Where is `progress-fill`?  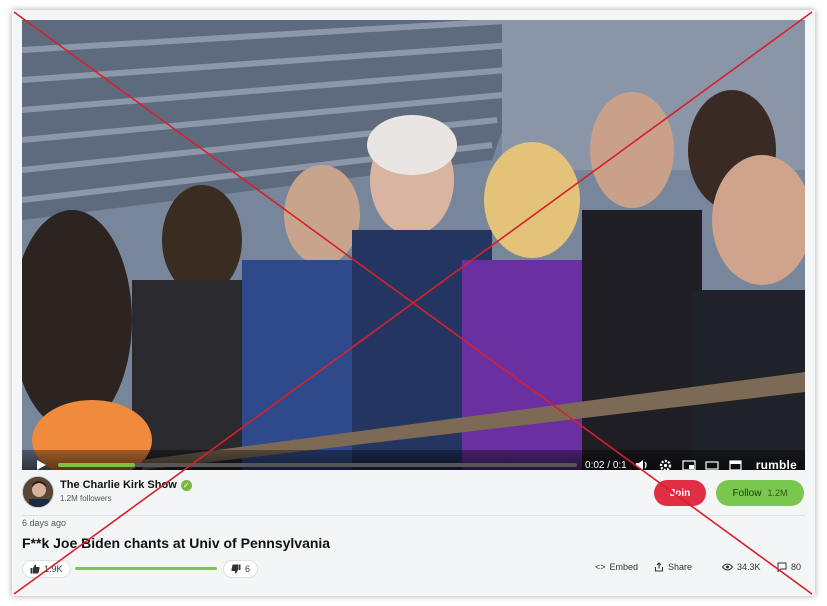
progress-fill is located at coordinates (96, 465).